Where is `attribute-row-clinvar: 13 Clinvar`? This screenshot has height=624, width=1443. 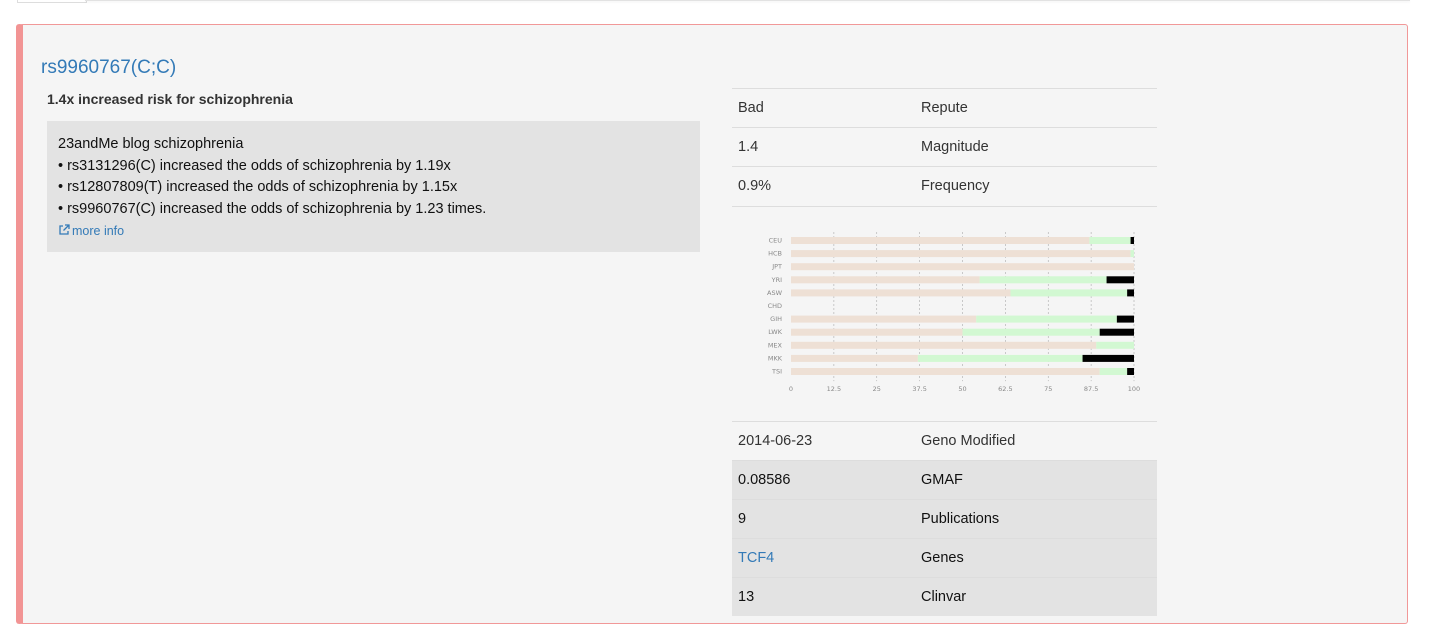
attribute-row-clinvar: 13 Clinvar is located at coordinates (944, 596).